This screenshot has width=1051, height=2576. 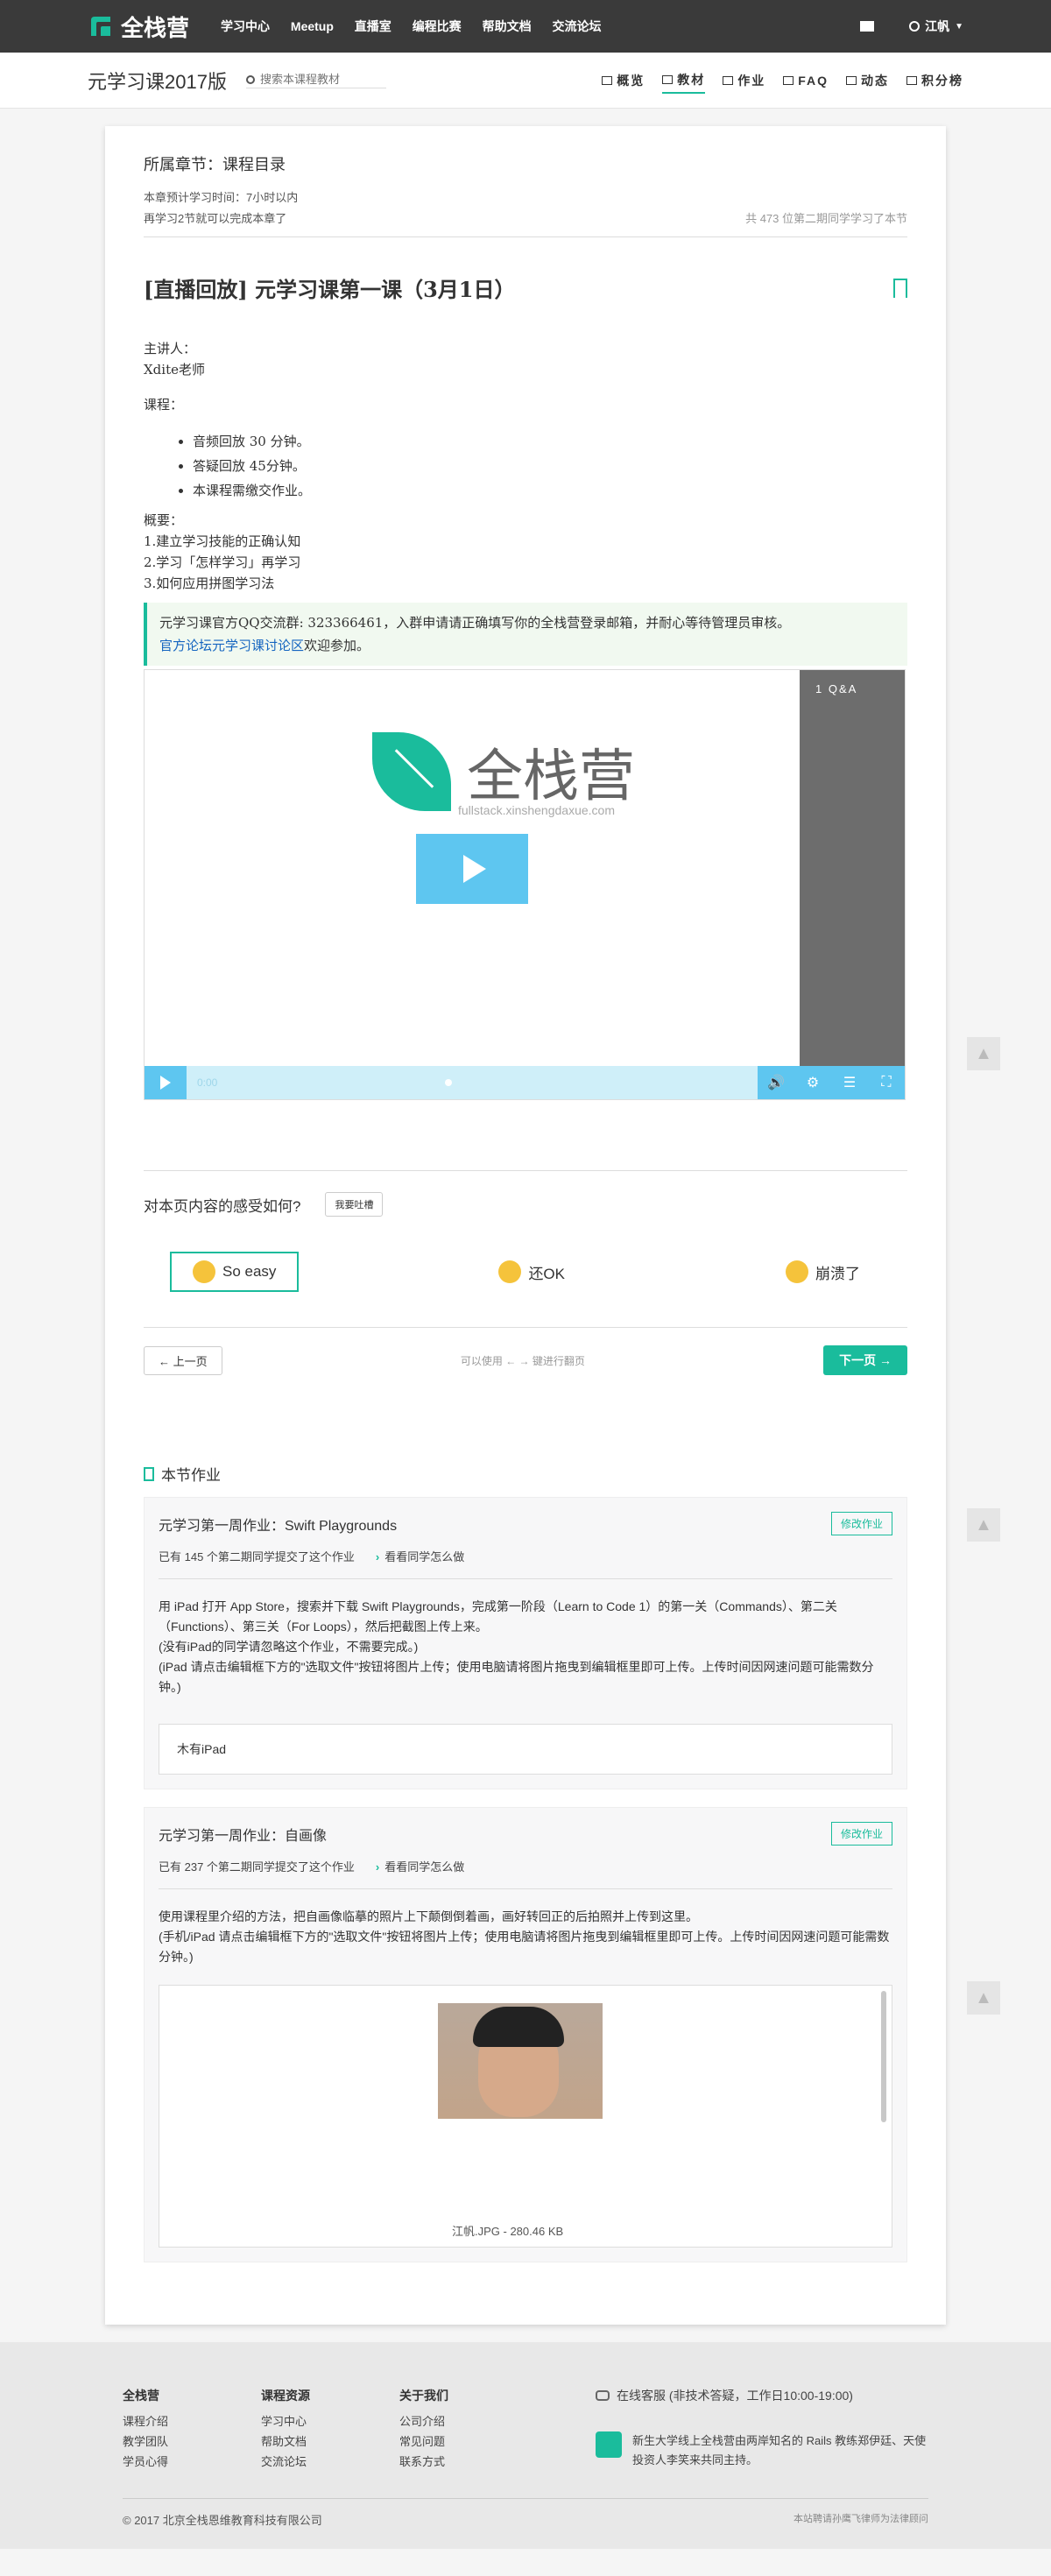 I want to click on course-title: 元学习课2017版, so click(x=158, y=81).